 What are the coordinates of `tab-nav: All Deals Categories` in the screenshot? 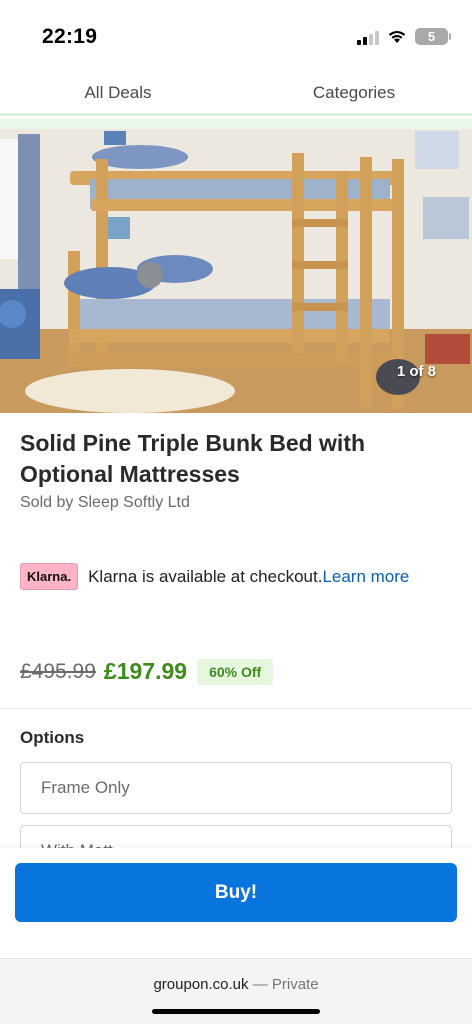 It's located at (236, 94).